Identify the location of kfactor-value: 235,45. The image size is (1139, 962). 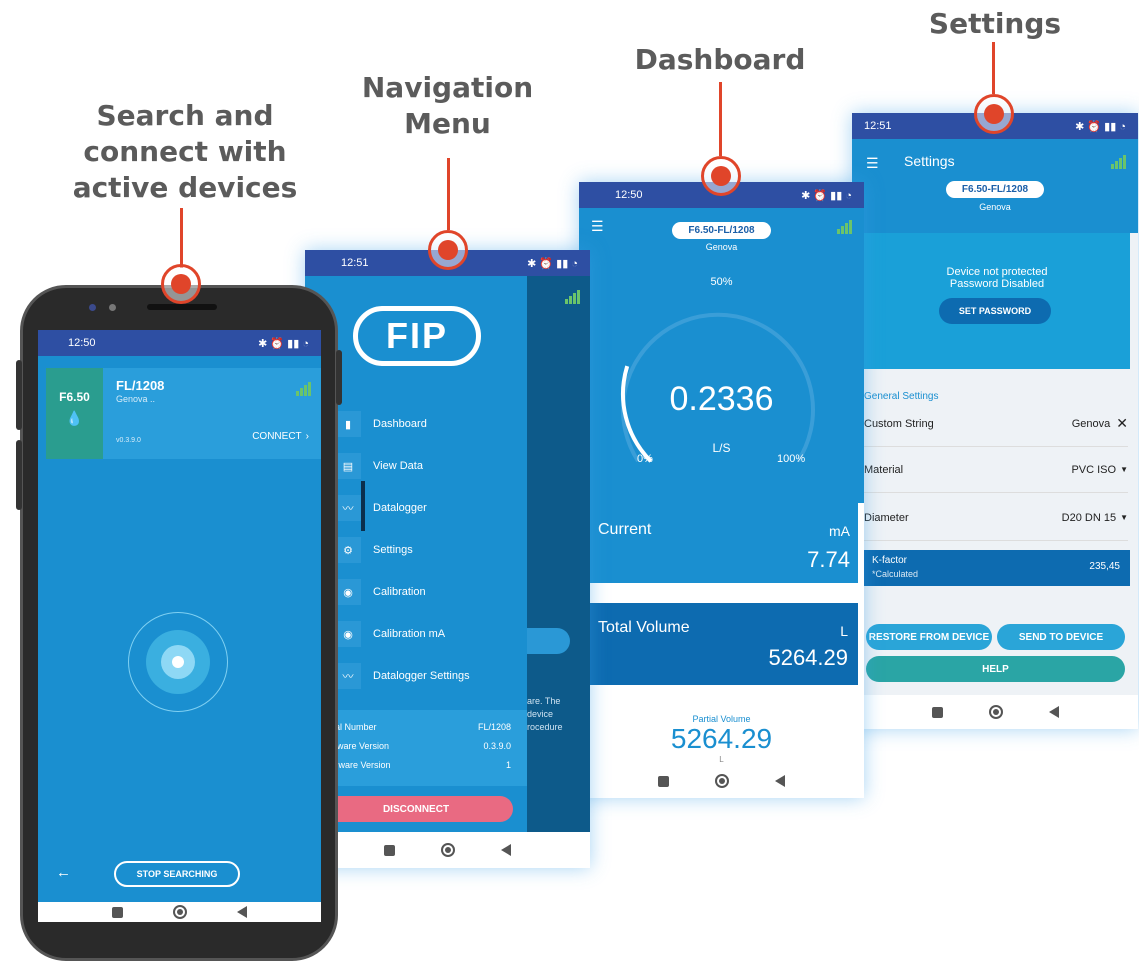
(1104, 566).